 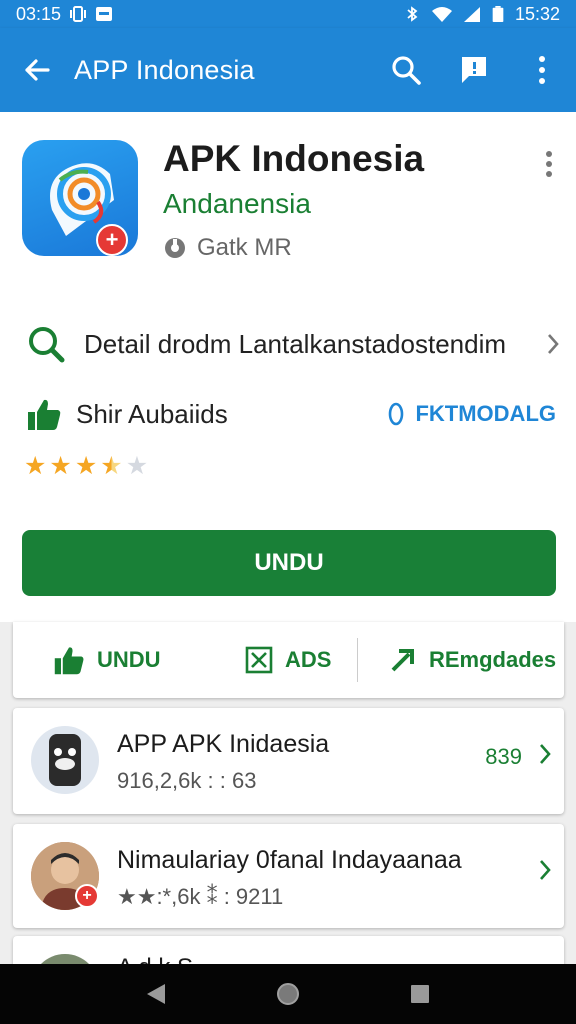 I want to click on nav-recents-button, so click(x=420, y=994).